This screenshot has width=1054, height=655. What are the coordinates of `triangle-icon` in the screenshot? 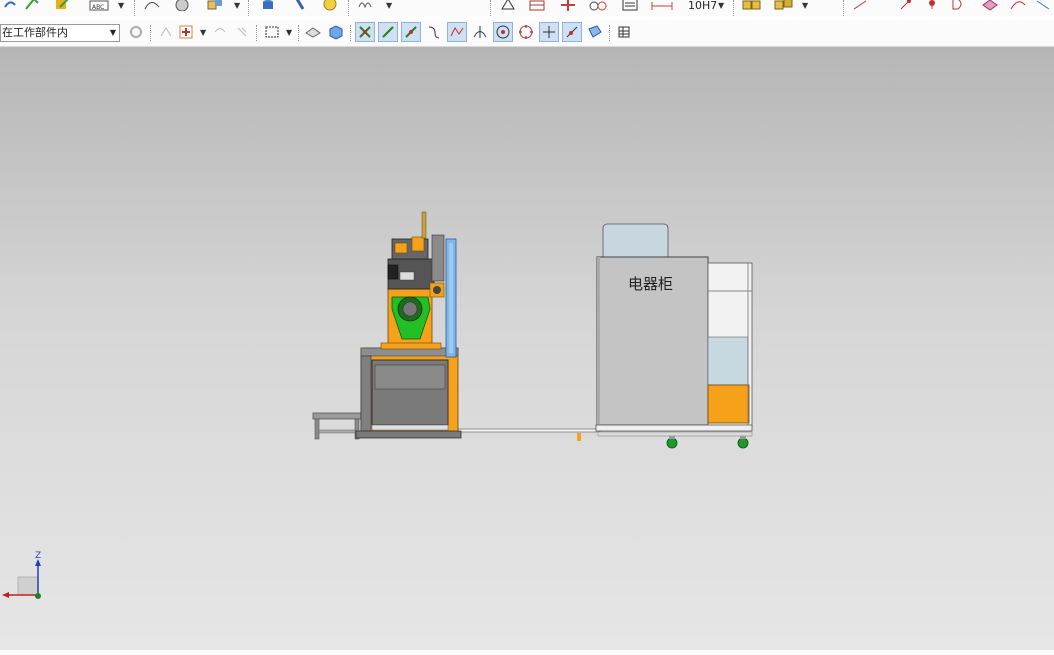 It's located at (508, 7).